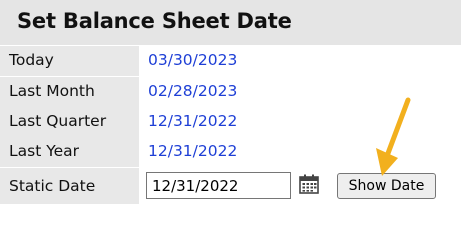  What do you see at coordinates (386, 186) in the screenshot?
I see `show-date-button: Show Date` at bounding box center [386, 186].